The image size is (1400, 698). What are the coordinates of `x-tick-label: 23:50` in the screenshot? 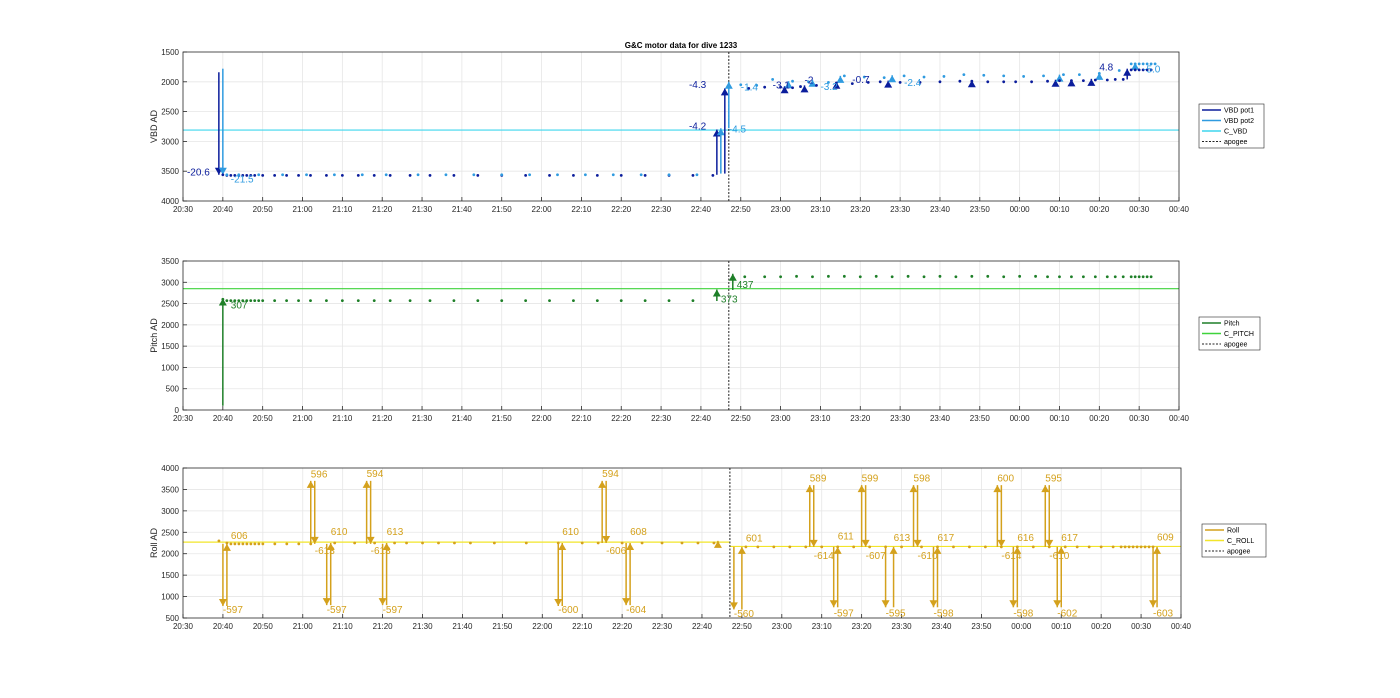 It's located at (980, 418).